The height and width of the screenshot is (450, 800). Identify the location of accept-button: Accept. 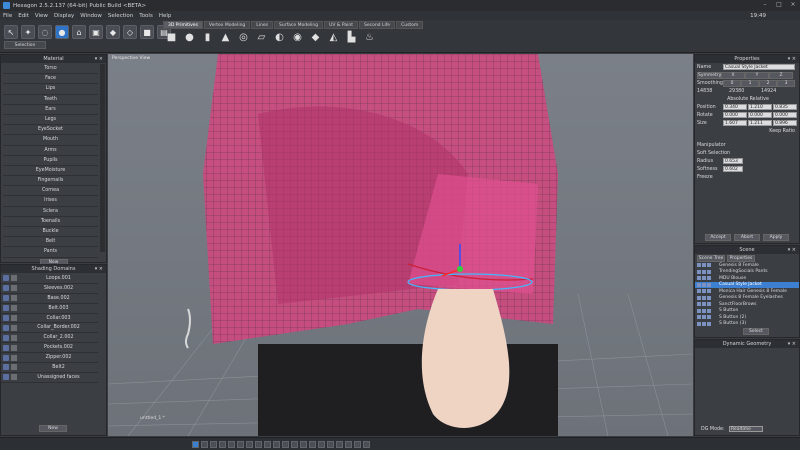
(718, 237).